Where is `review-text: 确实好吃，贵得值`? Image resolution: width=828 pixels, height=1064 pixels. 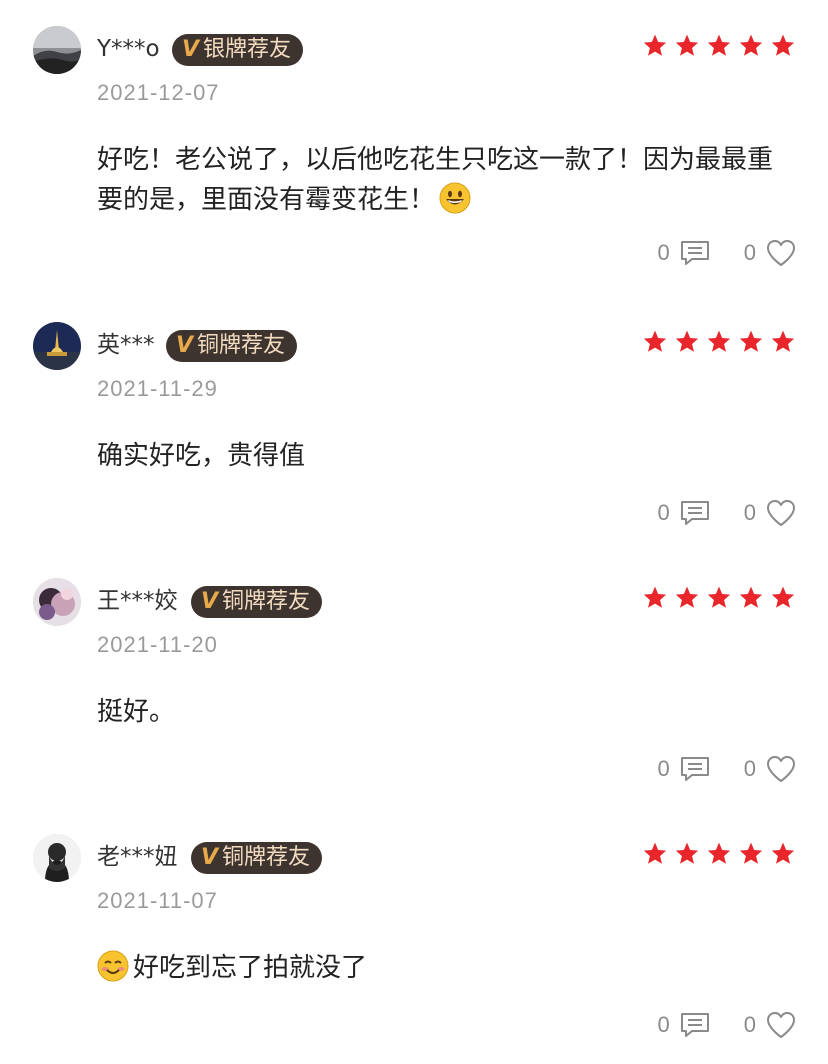
review-text: 确实好吃，贵得值 is located at coordinates (447, 456).